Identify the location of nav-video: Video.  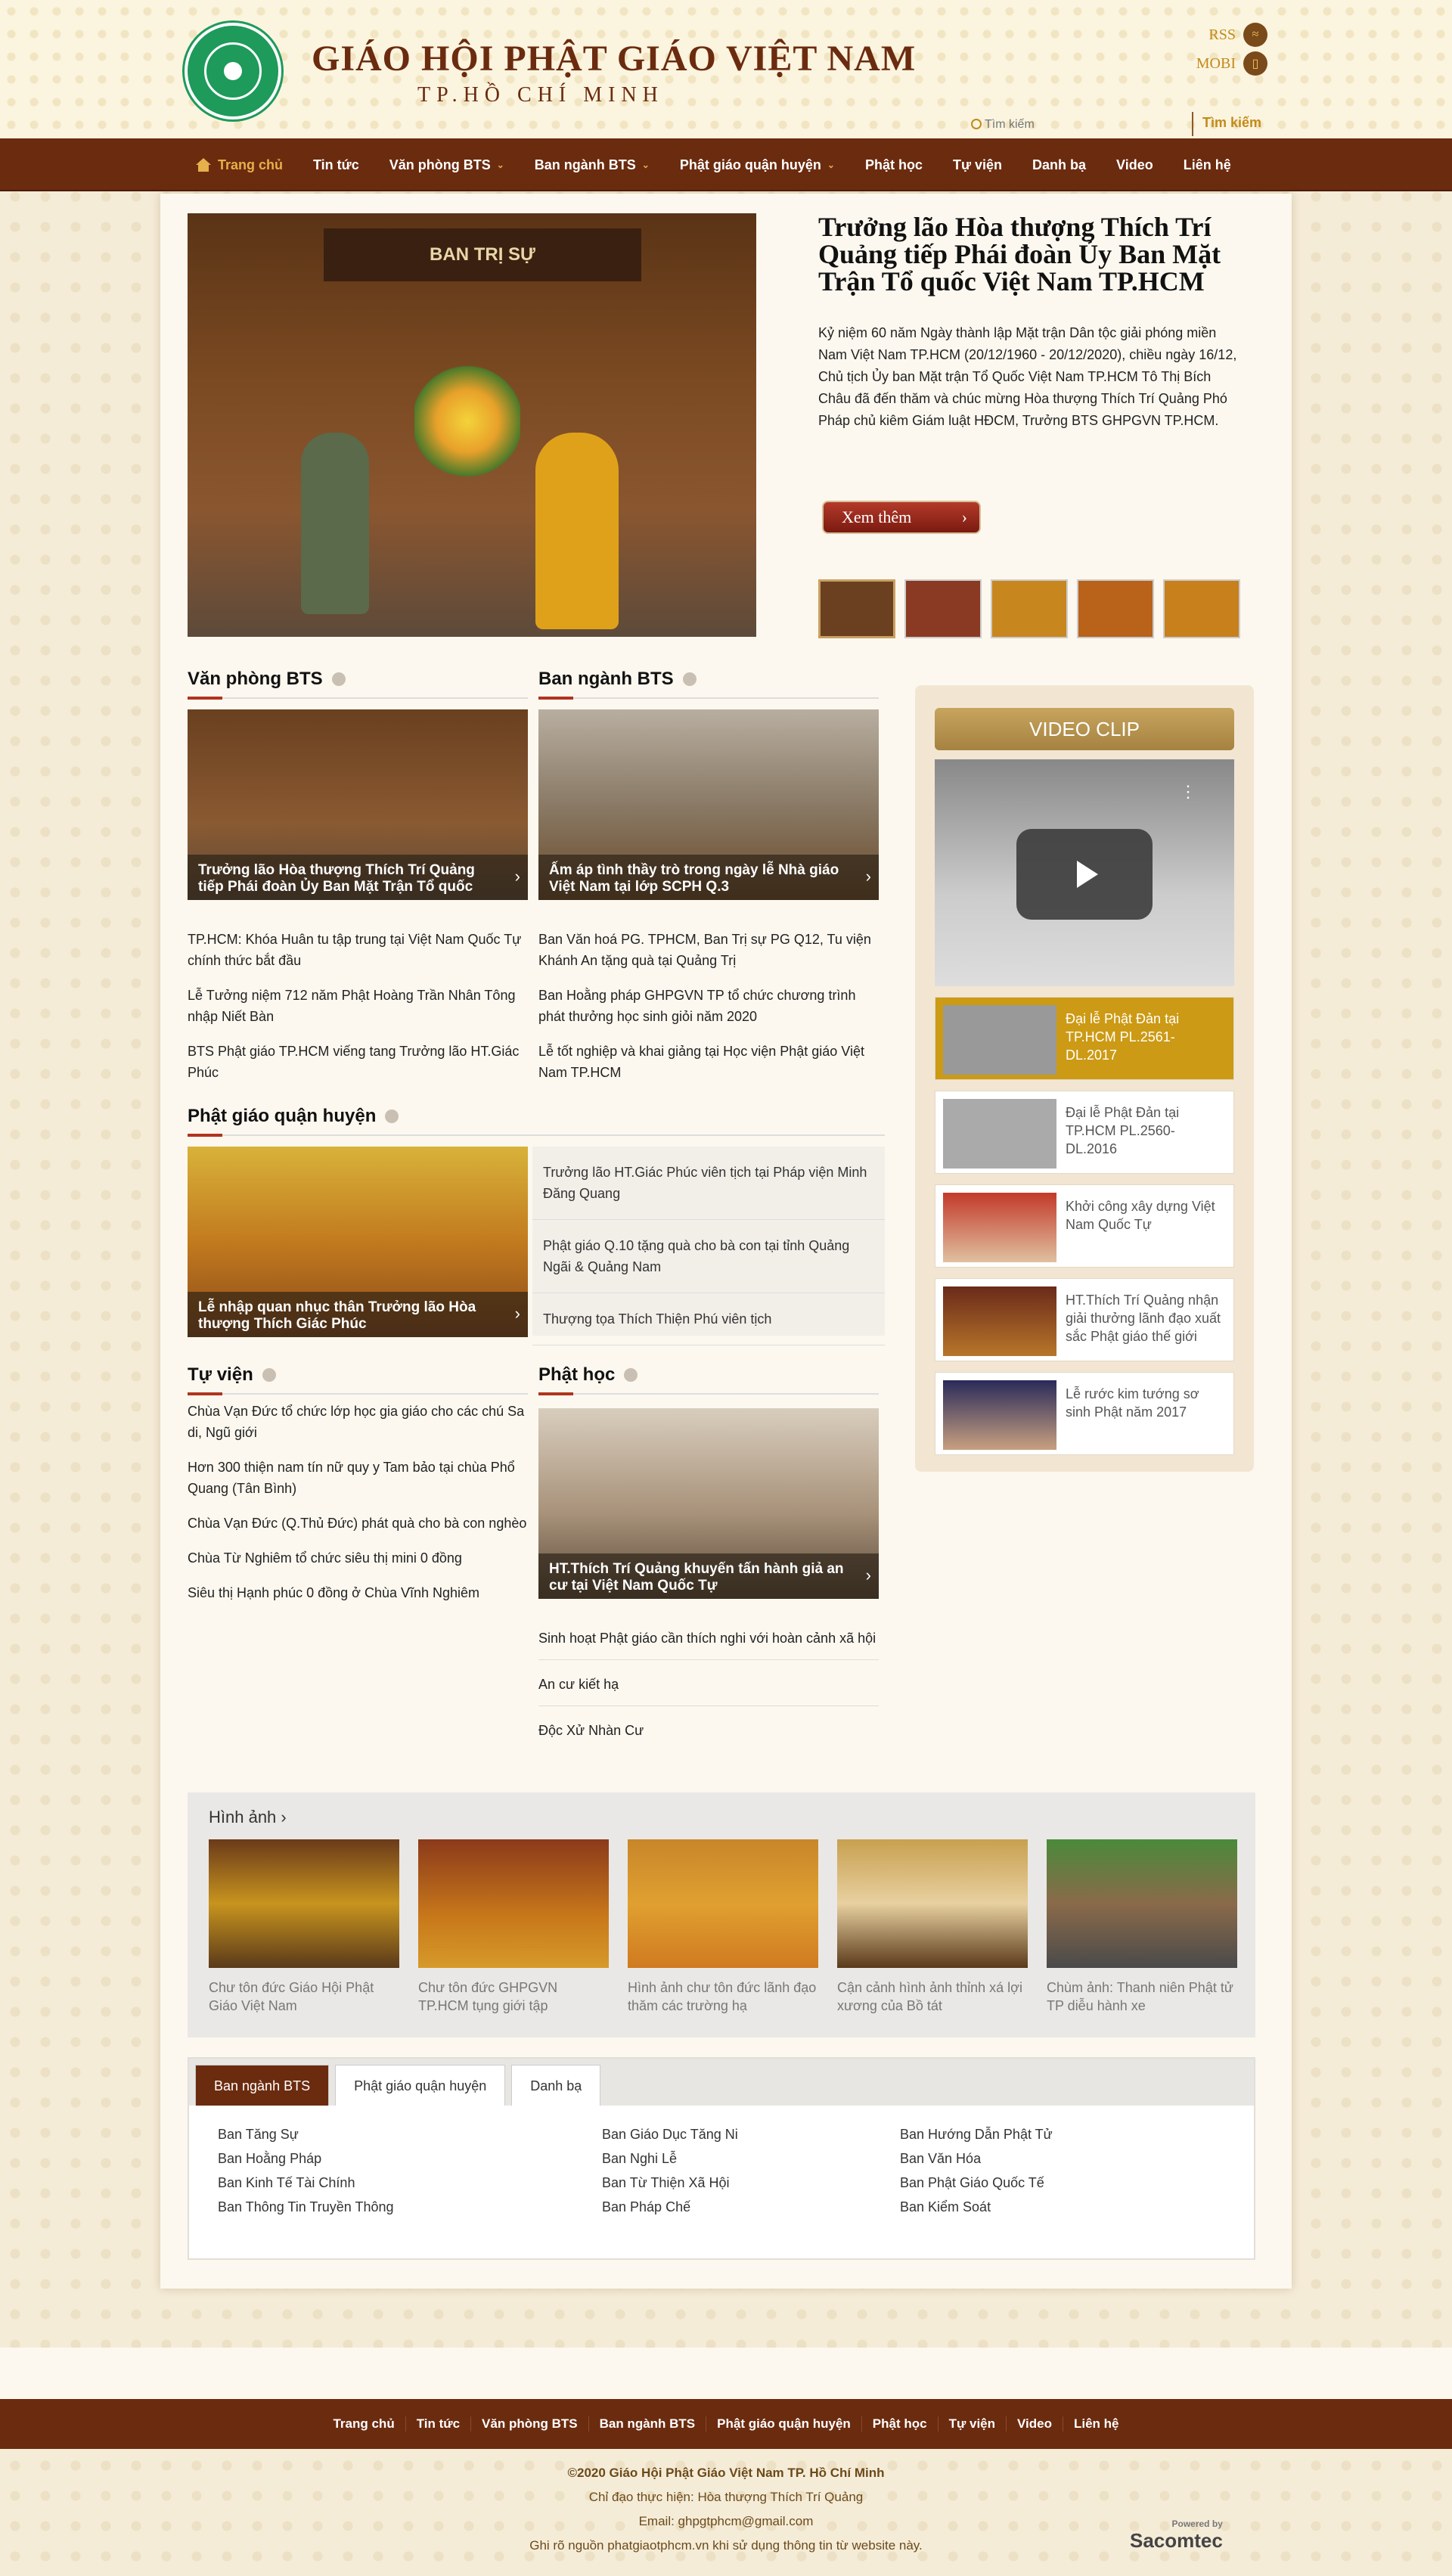
(1134, 164).